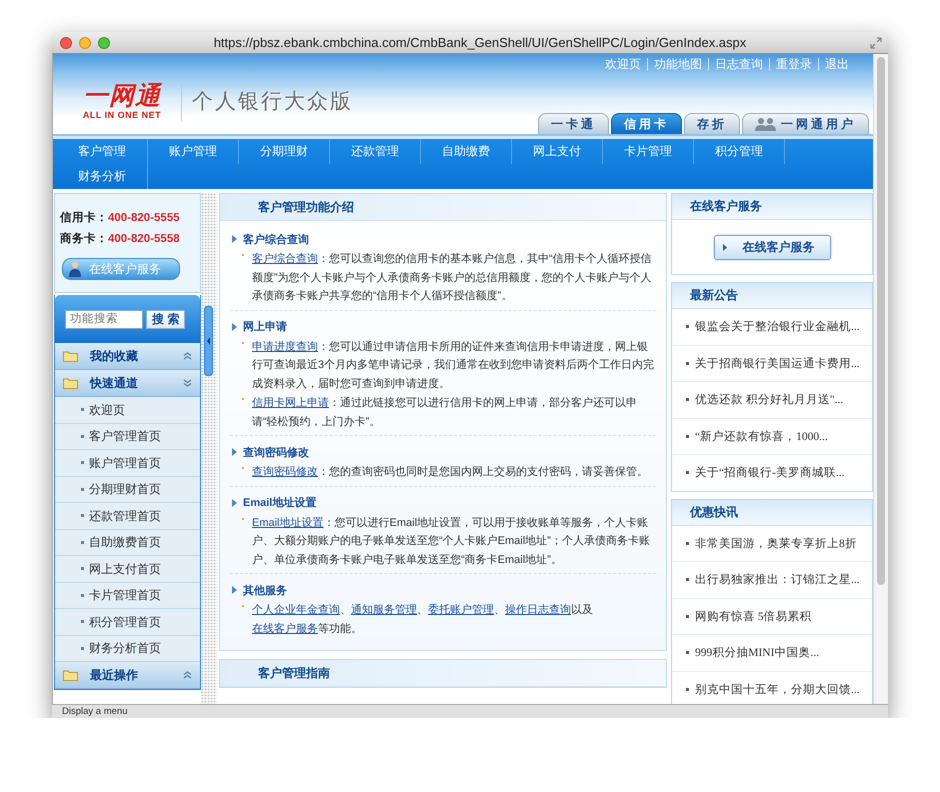  I want to click on scrollbar, so click(880, 379).